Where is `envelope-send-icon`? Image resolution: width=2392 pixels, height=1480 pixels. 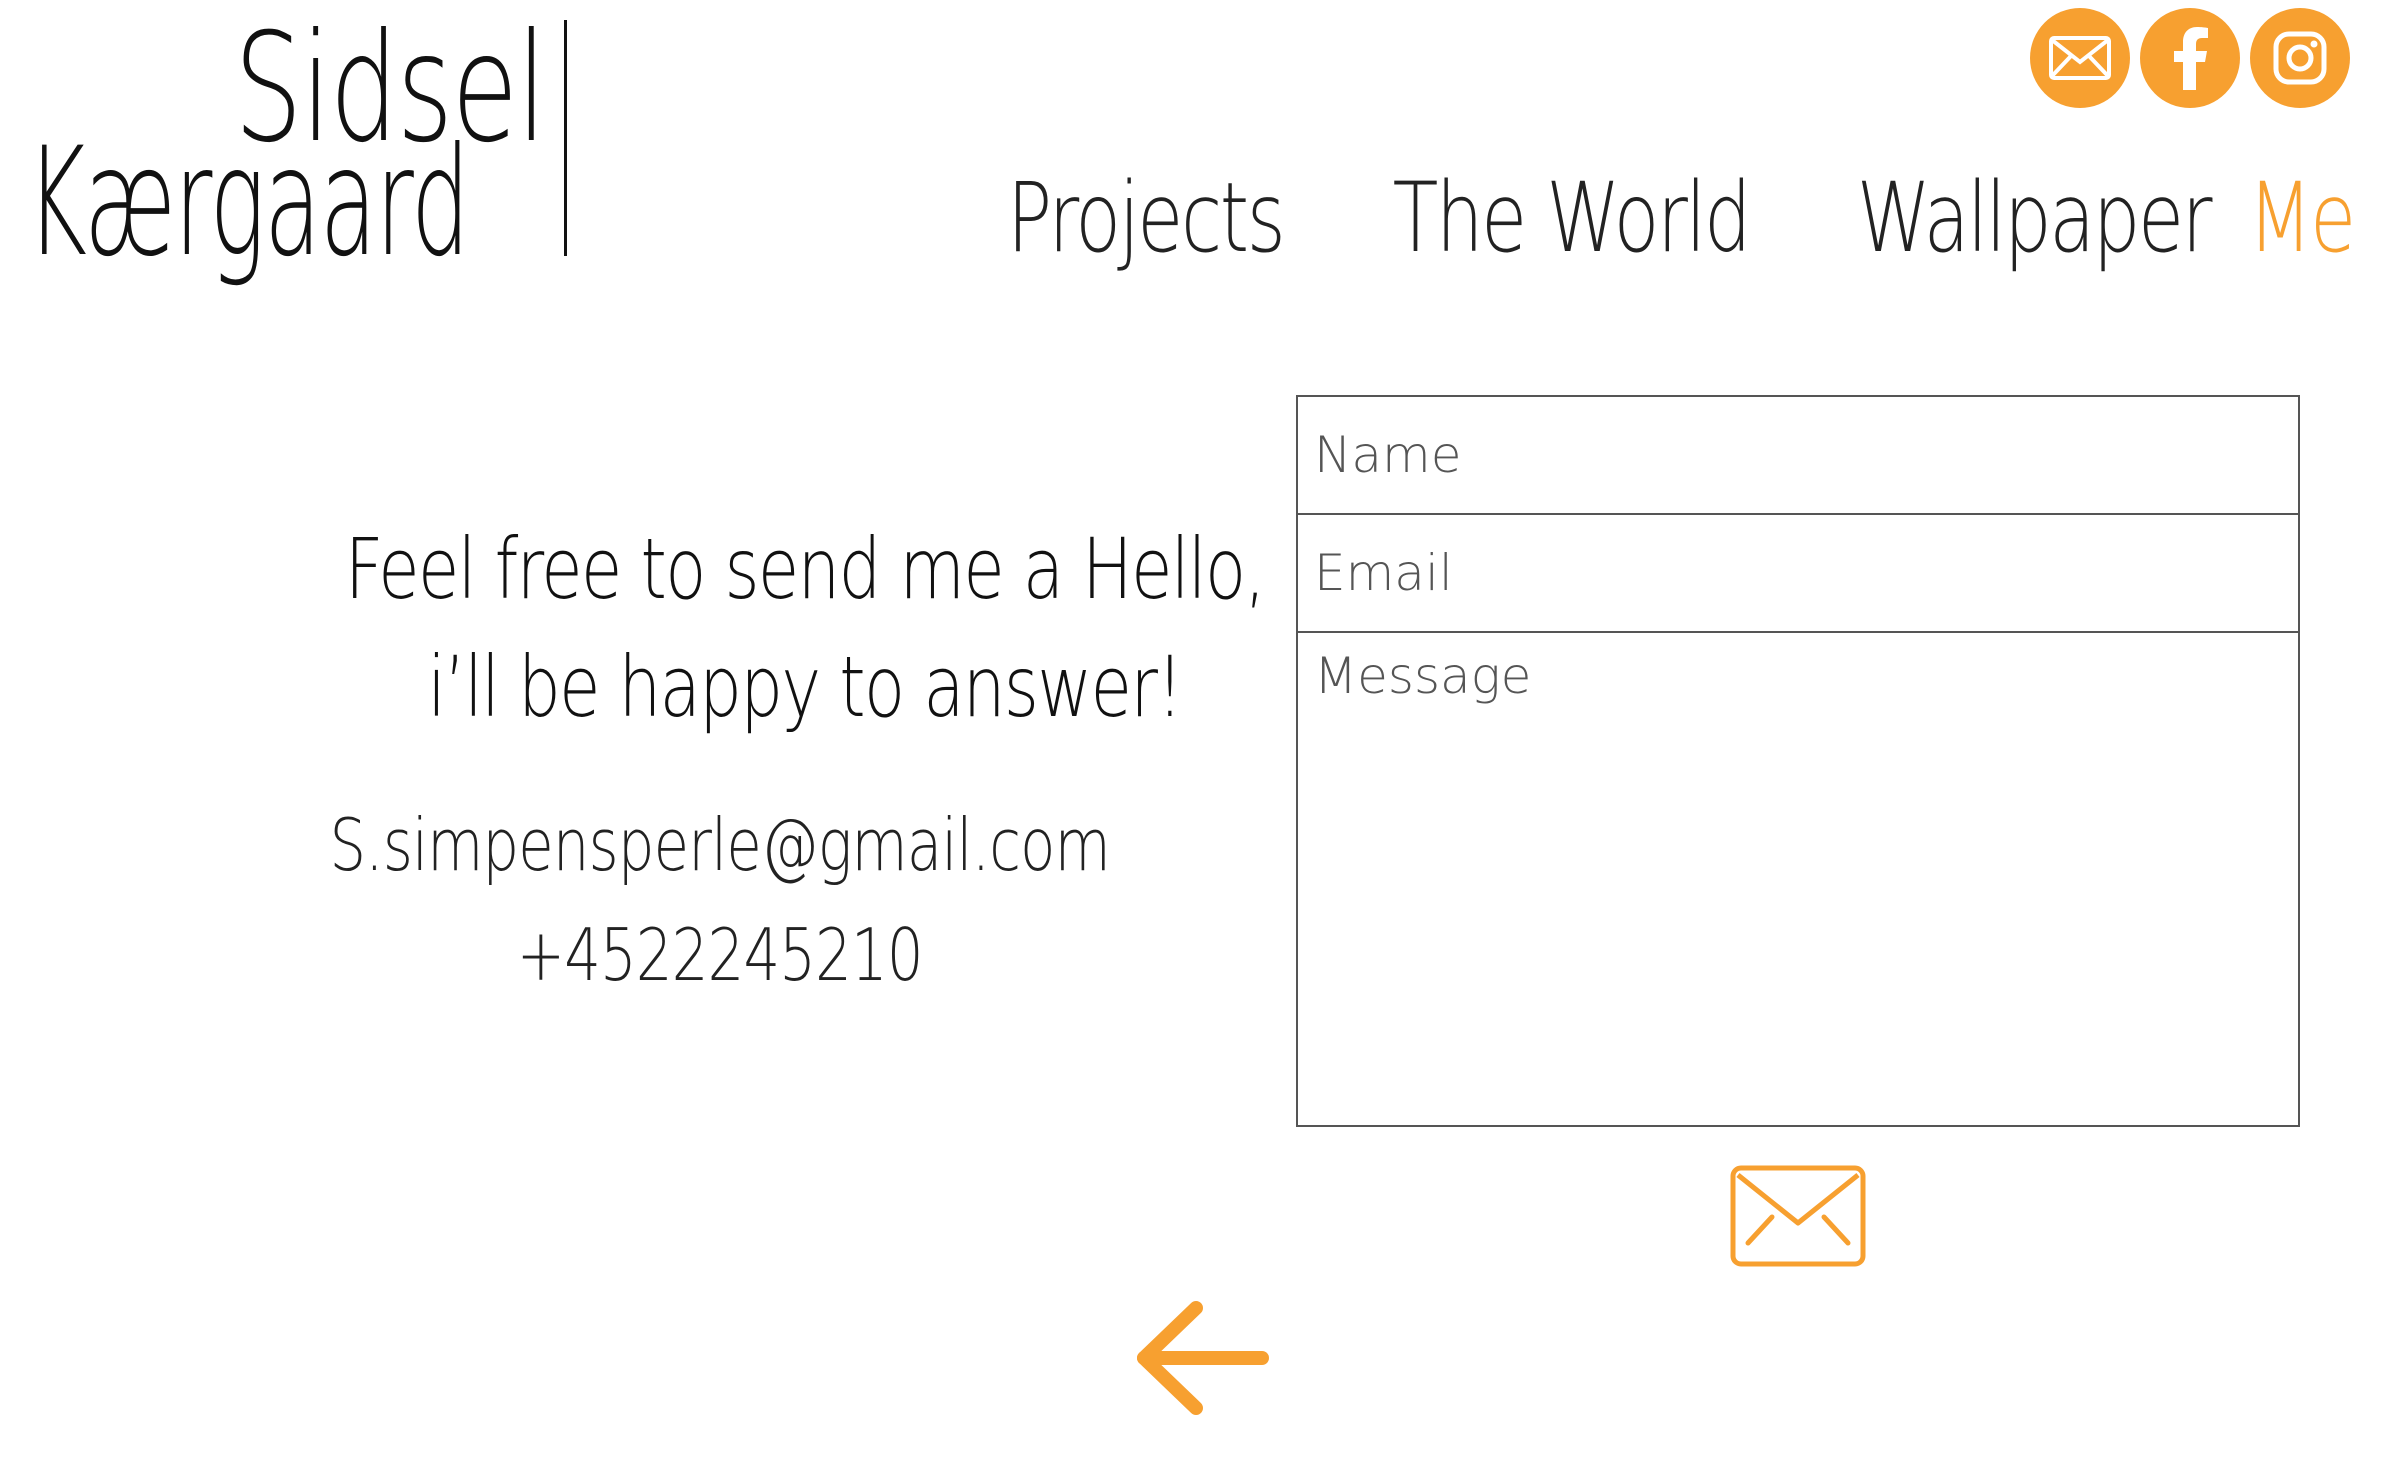 envelope-send-icon is located at coordinates (1798, 1216).